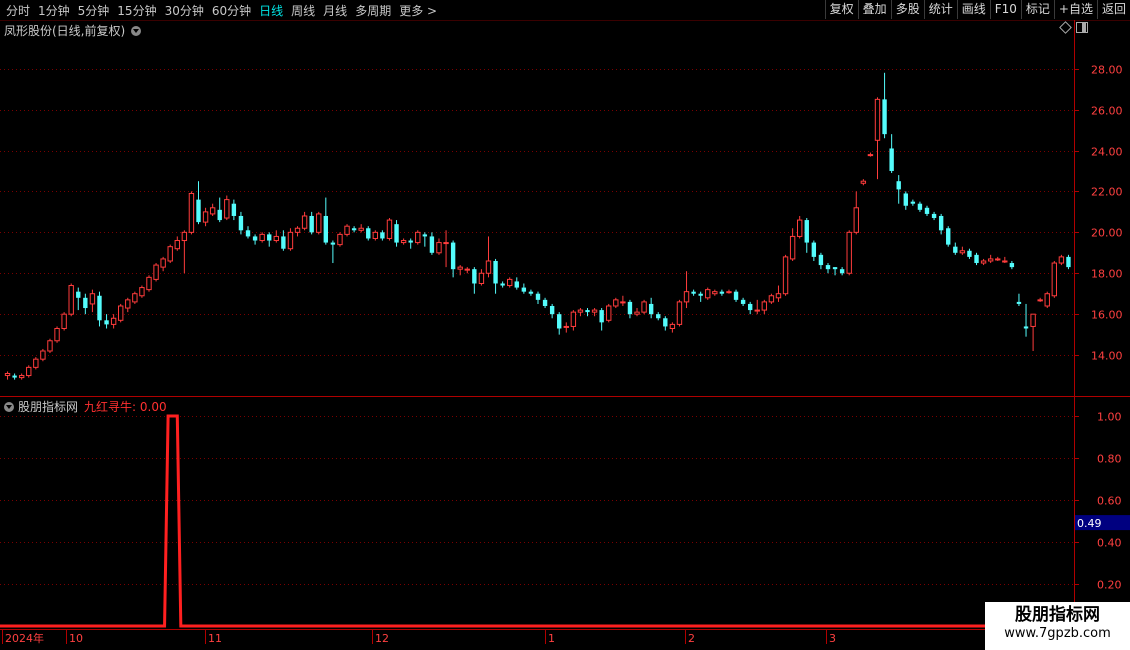  What do you see at coordinates (1107, 152) in the screenshot?
I see `price-tick-label: 24.00` at bounding box center [1107, 152].